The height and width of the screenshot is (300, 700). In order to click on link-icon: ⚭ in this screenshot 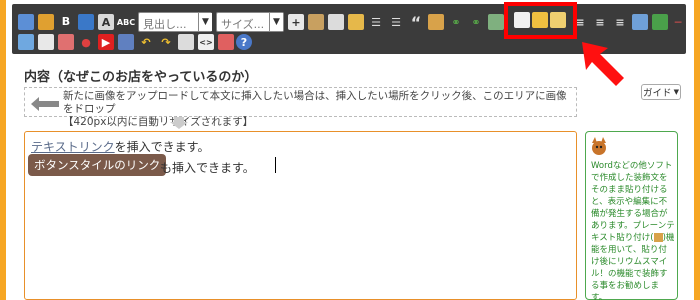, I will do `click(456, 22)`.